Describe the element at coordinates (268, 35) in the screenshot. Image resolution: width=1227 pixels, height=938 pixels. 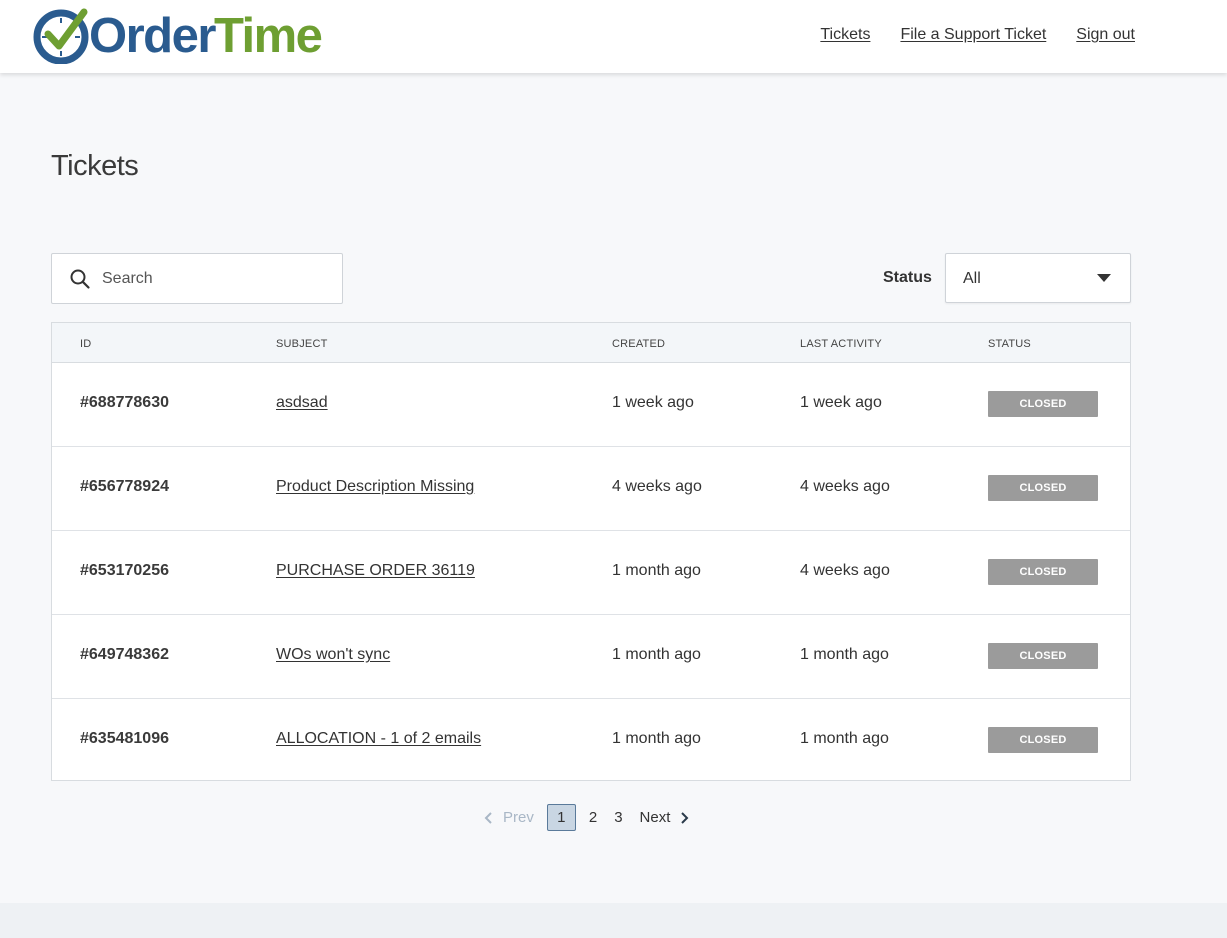
I see `logo-text-time: Time` at that location.